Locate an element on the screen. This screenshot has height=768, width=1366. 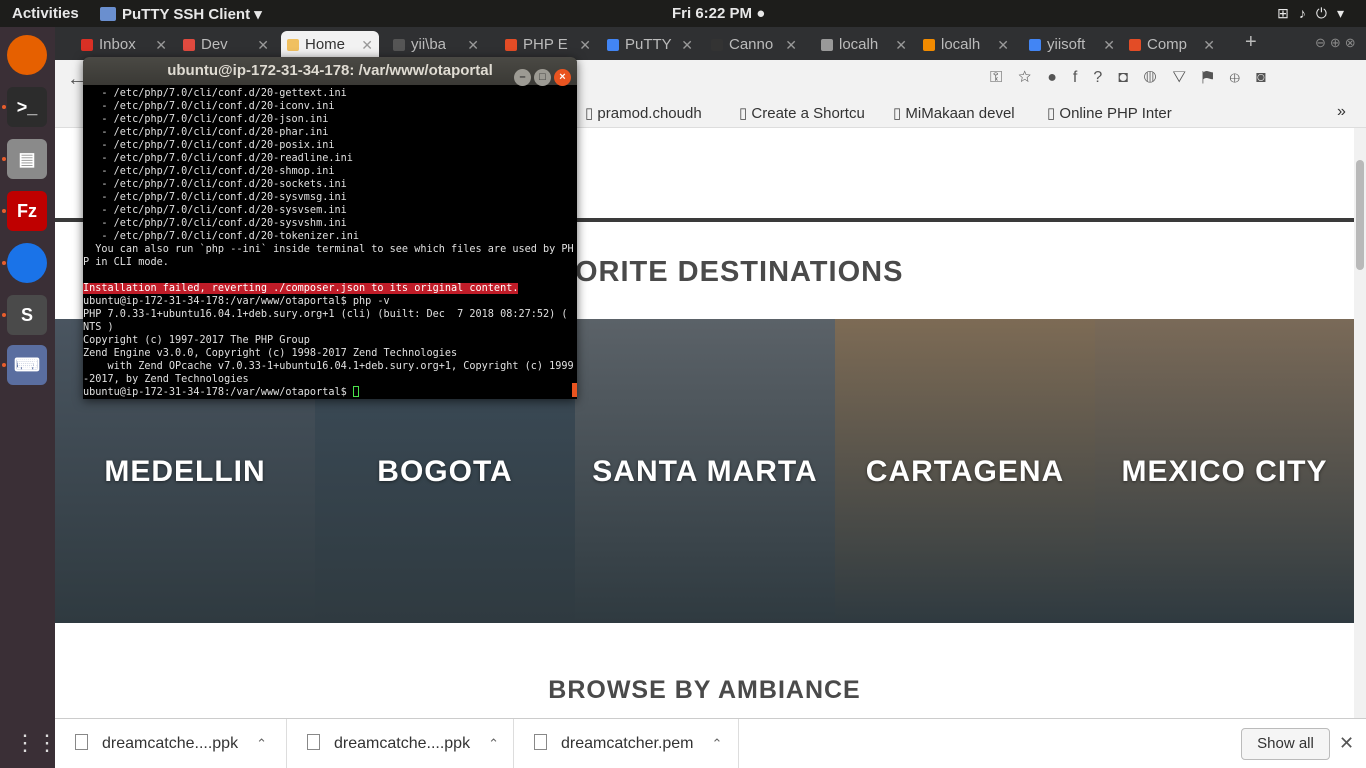
scrollbar-thumb is located at coordinates (1360, 215).